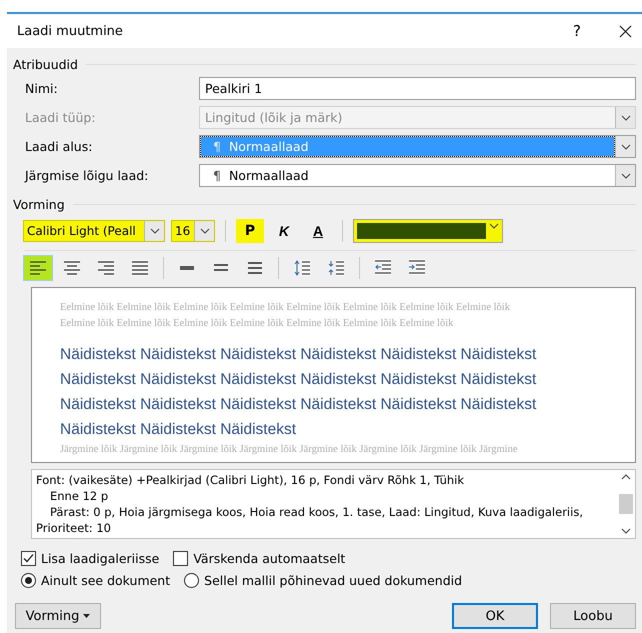 The width and height of the screenshot is (642, 633). What do you see at coordinates (428, 231) in the screenshot?
I see `font-color-dropdown` at bounding box center [428, 231].